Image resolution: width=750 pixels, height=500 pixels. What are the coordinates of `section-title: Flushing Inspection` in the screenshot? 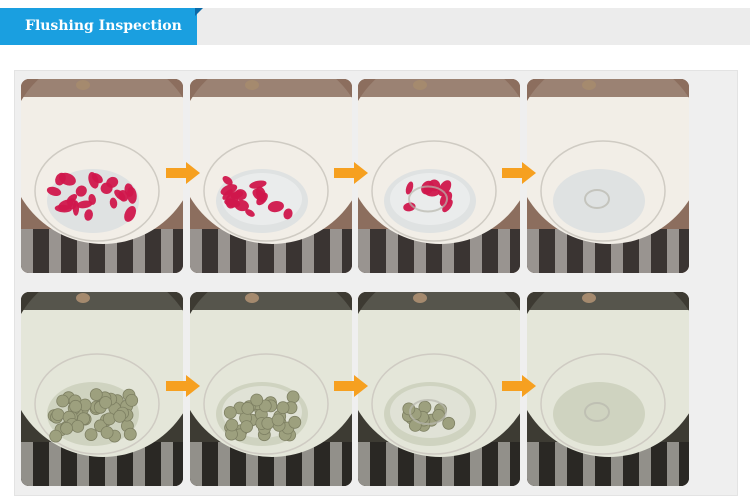 It's located at (98, 26).